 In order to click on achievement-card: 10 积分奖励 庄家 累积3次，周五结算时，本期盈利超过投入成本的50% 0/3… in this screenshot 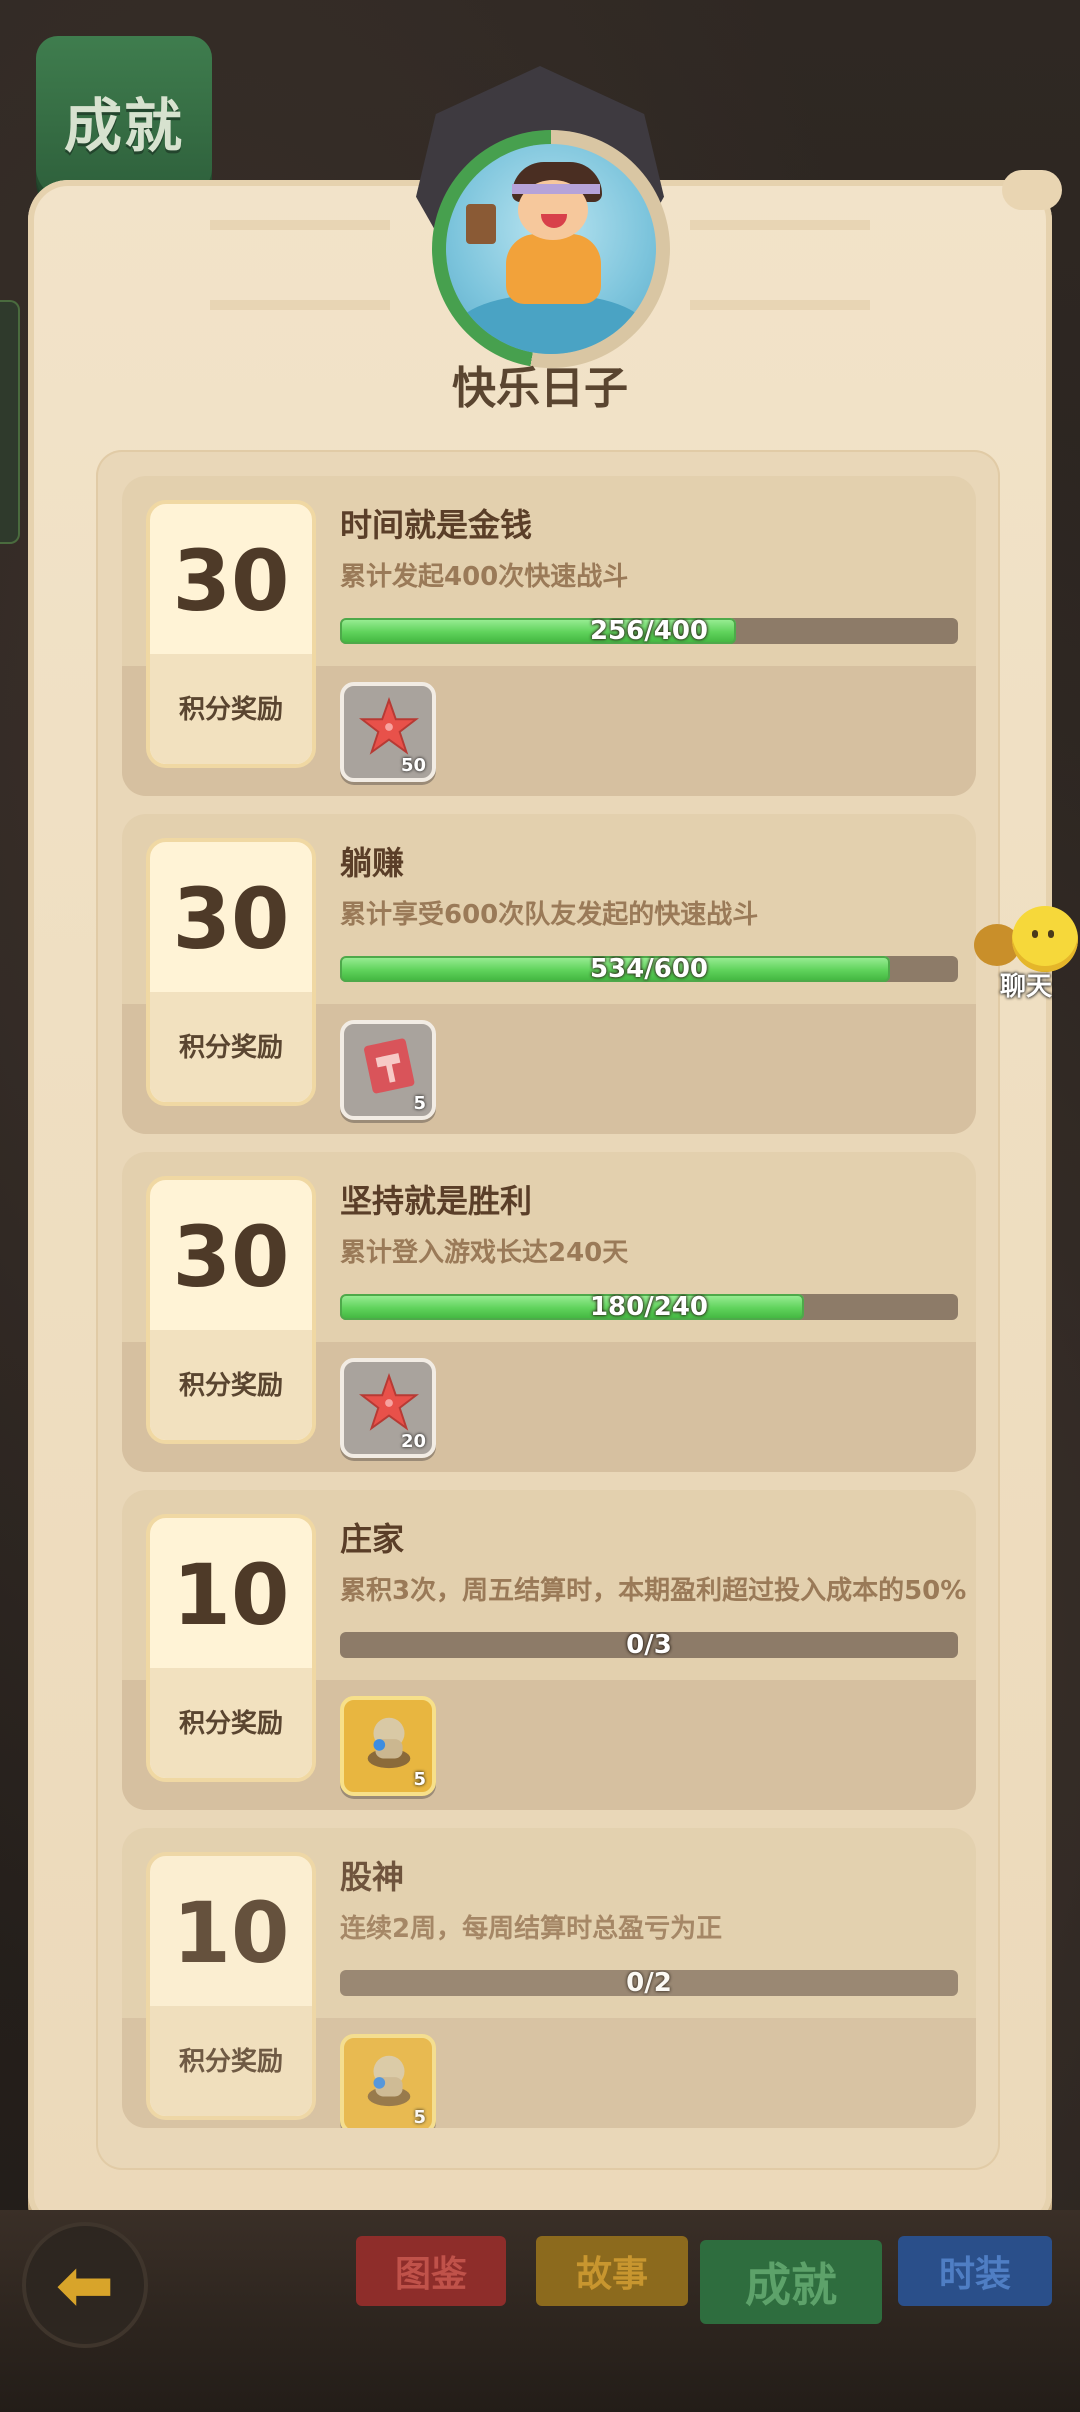, I will do `click(549, 1650)`.